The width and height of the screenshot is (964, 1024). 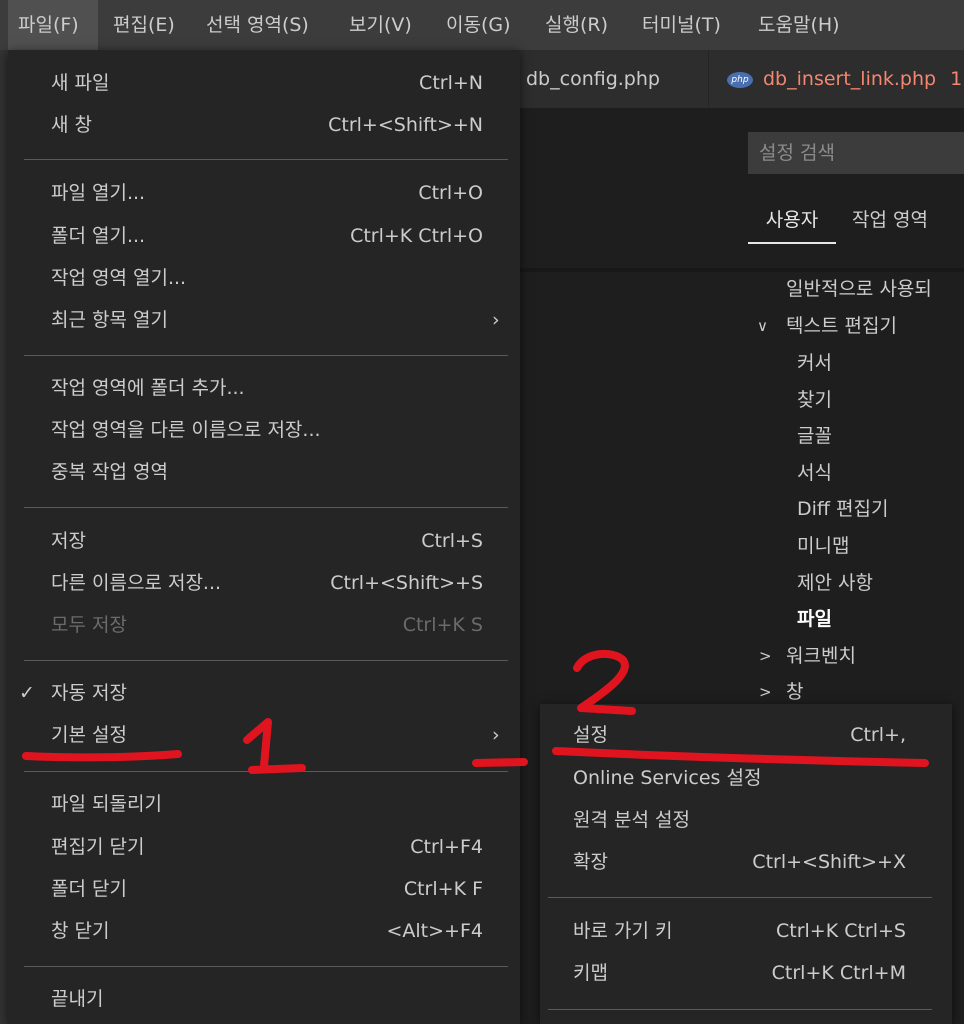 What do you see at coordinates (68, 541) in the screenshot?
I see `menu-item-save: 저장` at bounding box center [68, 541].